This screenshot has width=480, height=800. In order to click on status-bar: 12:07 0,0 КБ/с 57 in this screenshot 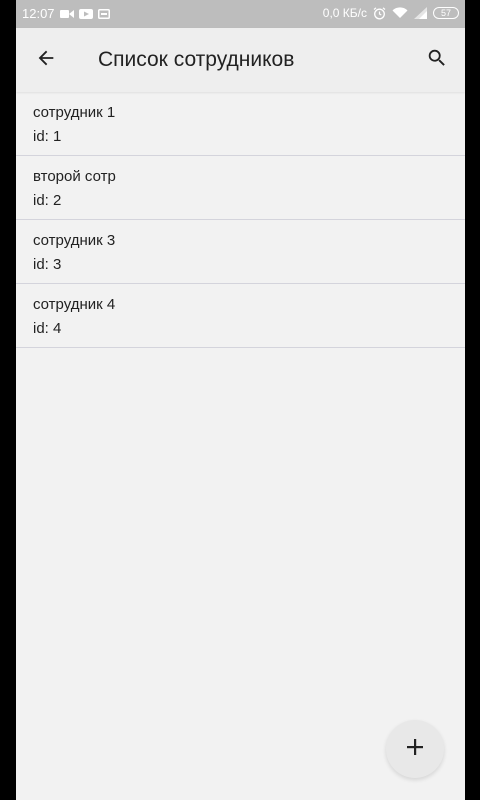, I will do `click(240, 14)`.